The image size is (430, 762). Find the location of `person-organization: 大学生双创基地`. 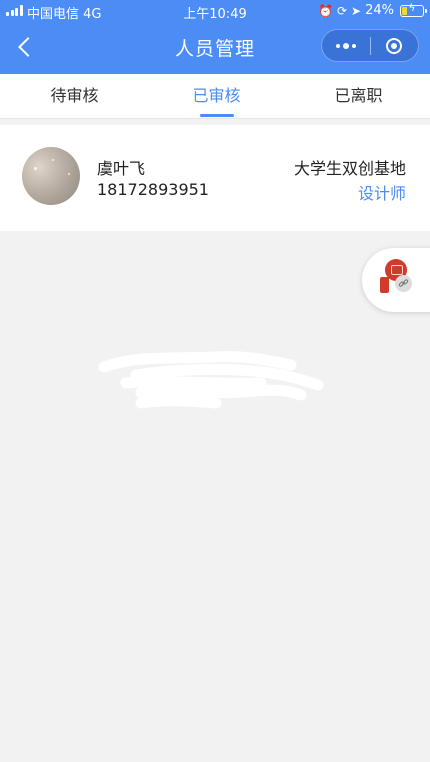

person-organization: 大学生双创基地 is located at coordinates (349, 168).